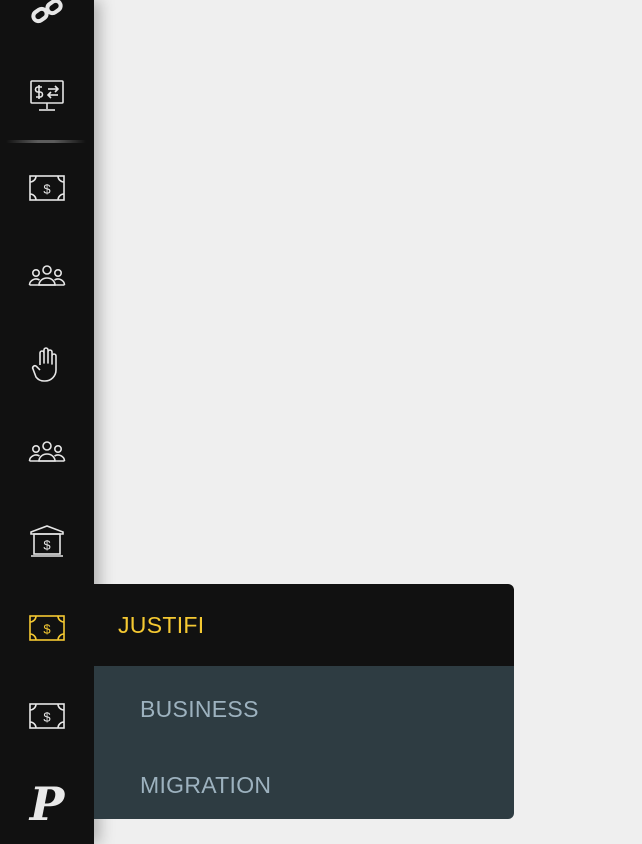  I want to click on flyout-title: JUSTIFI, so click(304, 625).